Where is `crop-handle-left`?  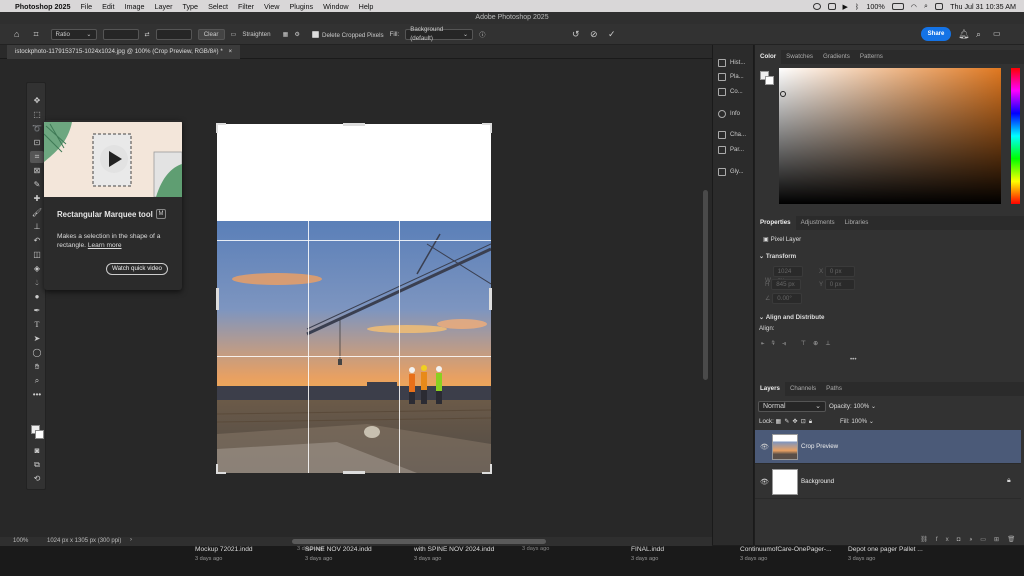
crop-handle-left is located at coordinates (217, 299).